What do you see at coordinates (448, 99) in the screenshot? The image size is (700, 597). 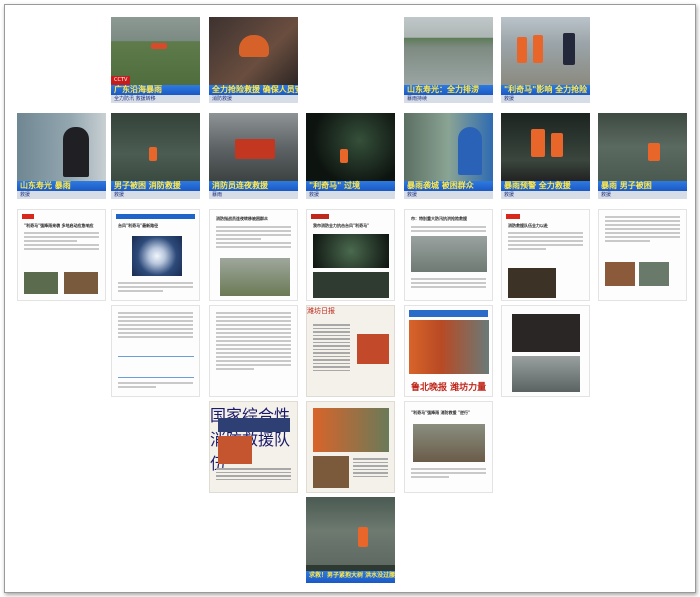 I see `news-ticker: 暴雨持续` at bounding box center [448, 99].